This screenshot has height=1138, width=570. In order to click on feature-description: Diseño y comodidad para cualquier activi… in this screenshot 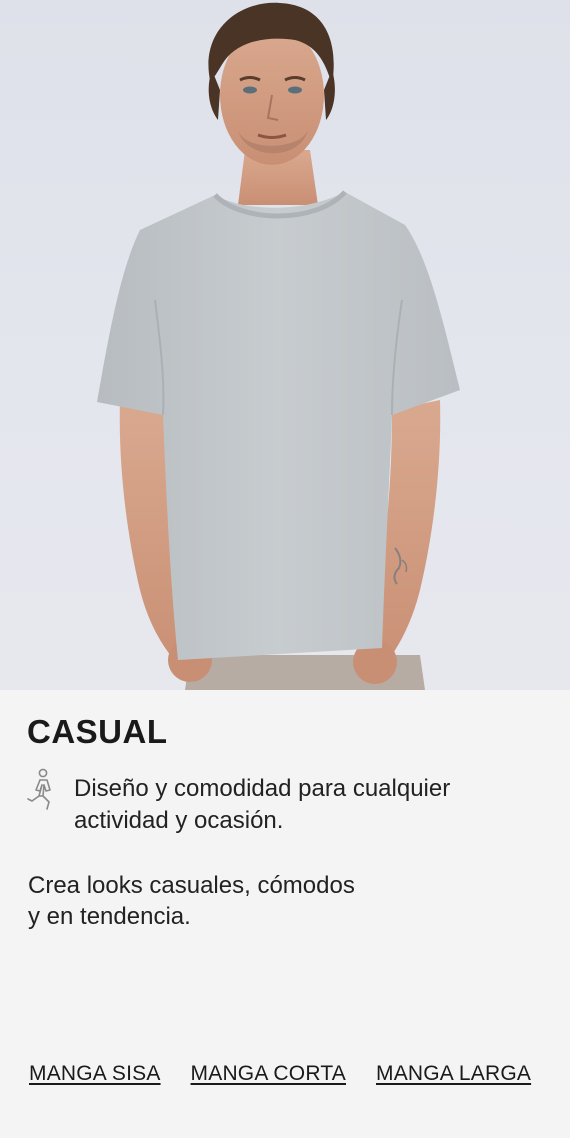, I will do `click(262, 805)`.